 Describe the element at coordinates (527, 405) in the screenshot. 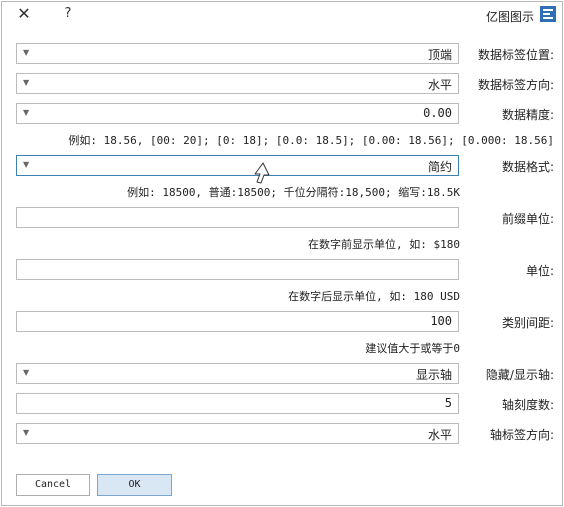

I see `tick-count-label: 轴刻度数:` at that location.